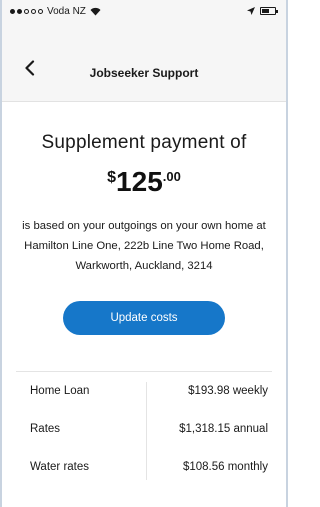  What do you see at coordinates (45, 429) in the screenshot?
I see `cost-label: Rates` at bounding box center [45, 429].